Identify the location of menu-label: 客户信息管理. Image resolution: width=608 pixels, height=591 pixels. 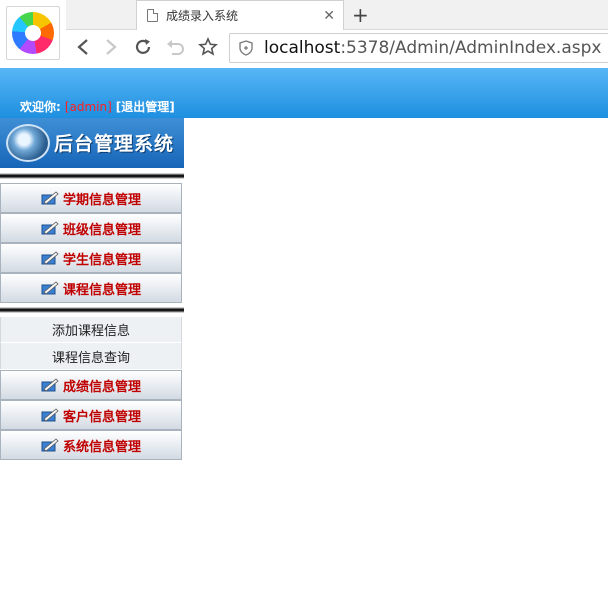
(101, 417).